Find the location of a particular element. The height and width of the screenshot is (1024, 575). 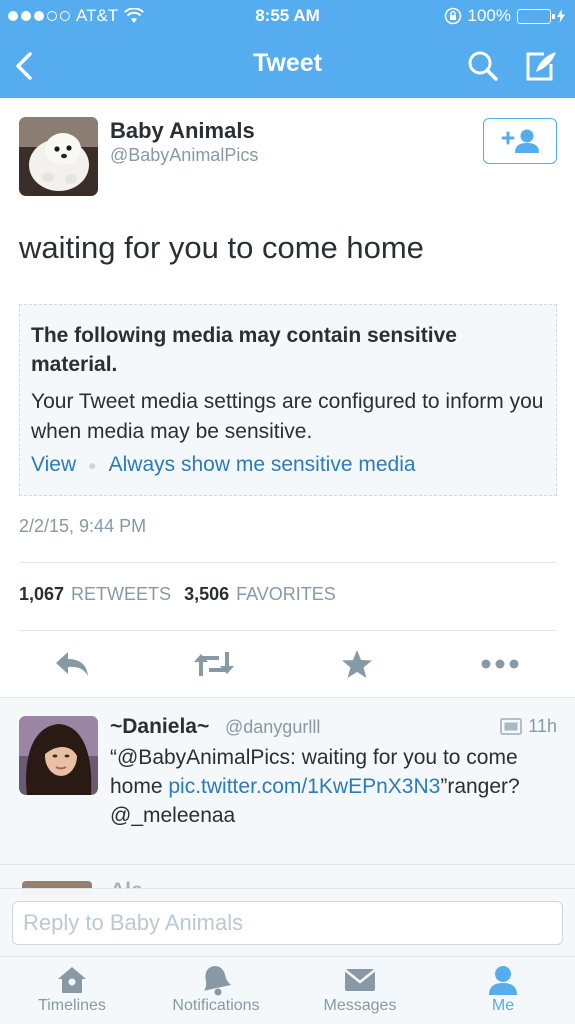

tab-me: Me is located at coordinates (503, 993).